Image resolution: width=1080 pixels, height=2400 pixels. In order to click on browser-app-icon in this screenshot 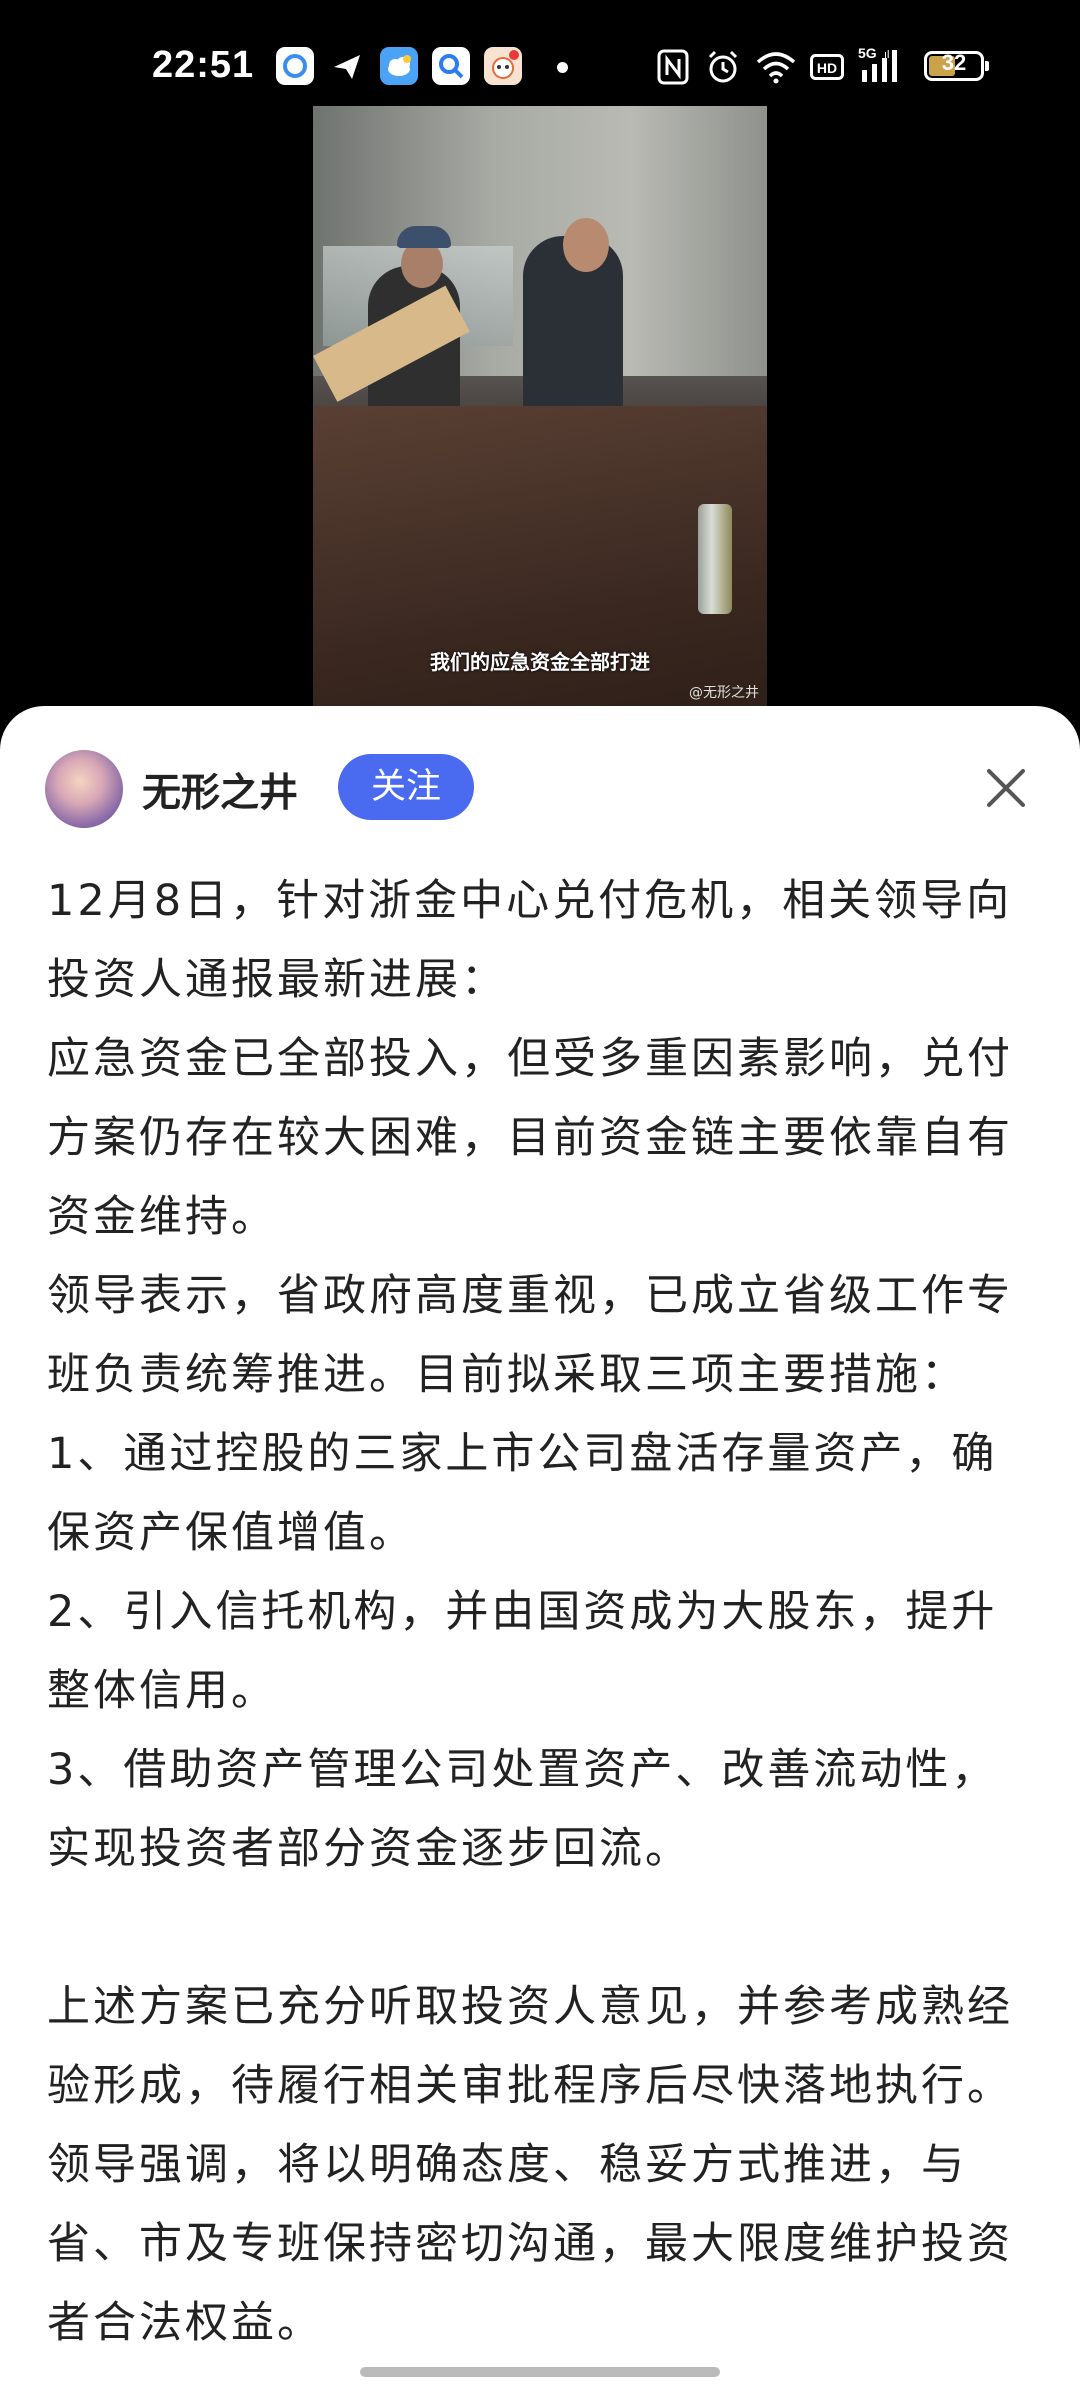, I will do `click(295, 66)`.